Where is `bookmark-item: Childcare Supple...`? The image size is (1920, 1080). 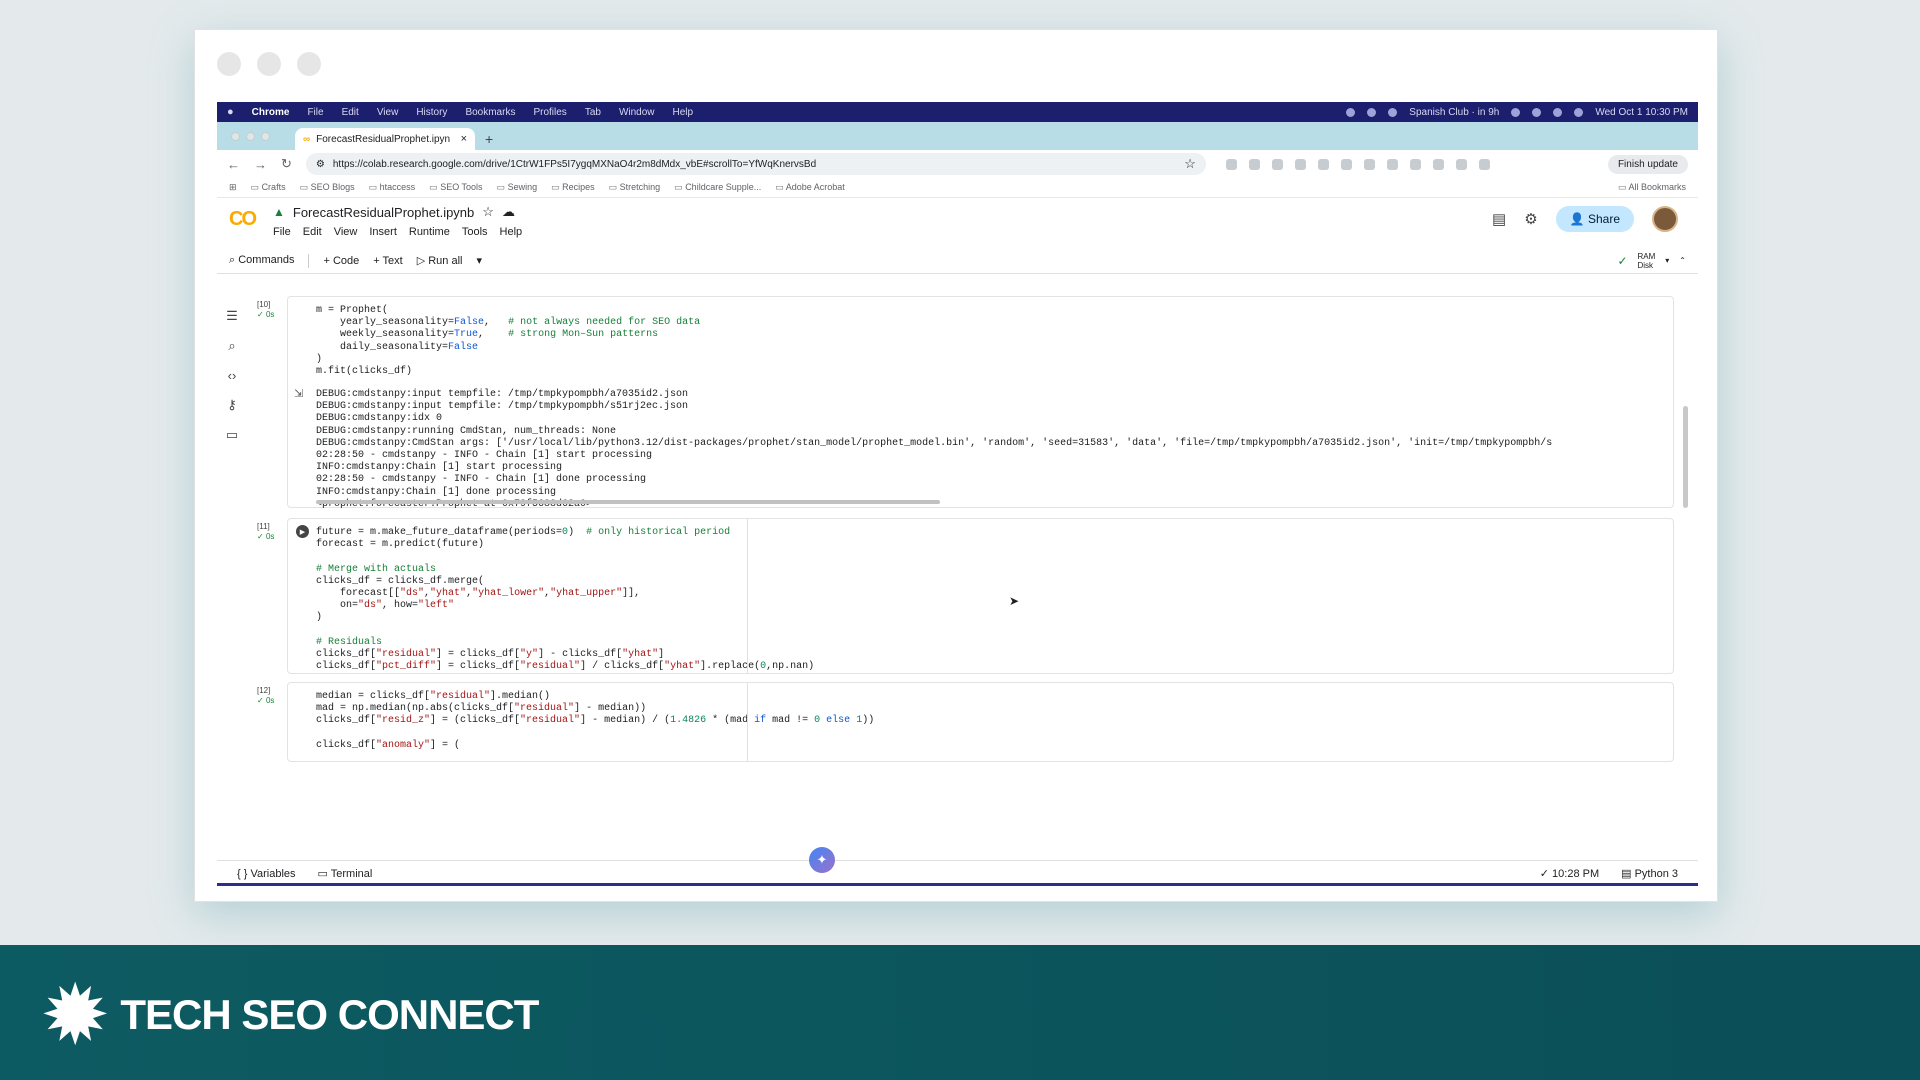
bookmark-item: Childcare Supple... is located at coordinates (717, 187).